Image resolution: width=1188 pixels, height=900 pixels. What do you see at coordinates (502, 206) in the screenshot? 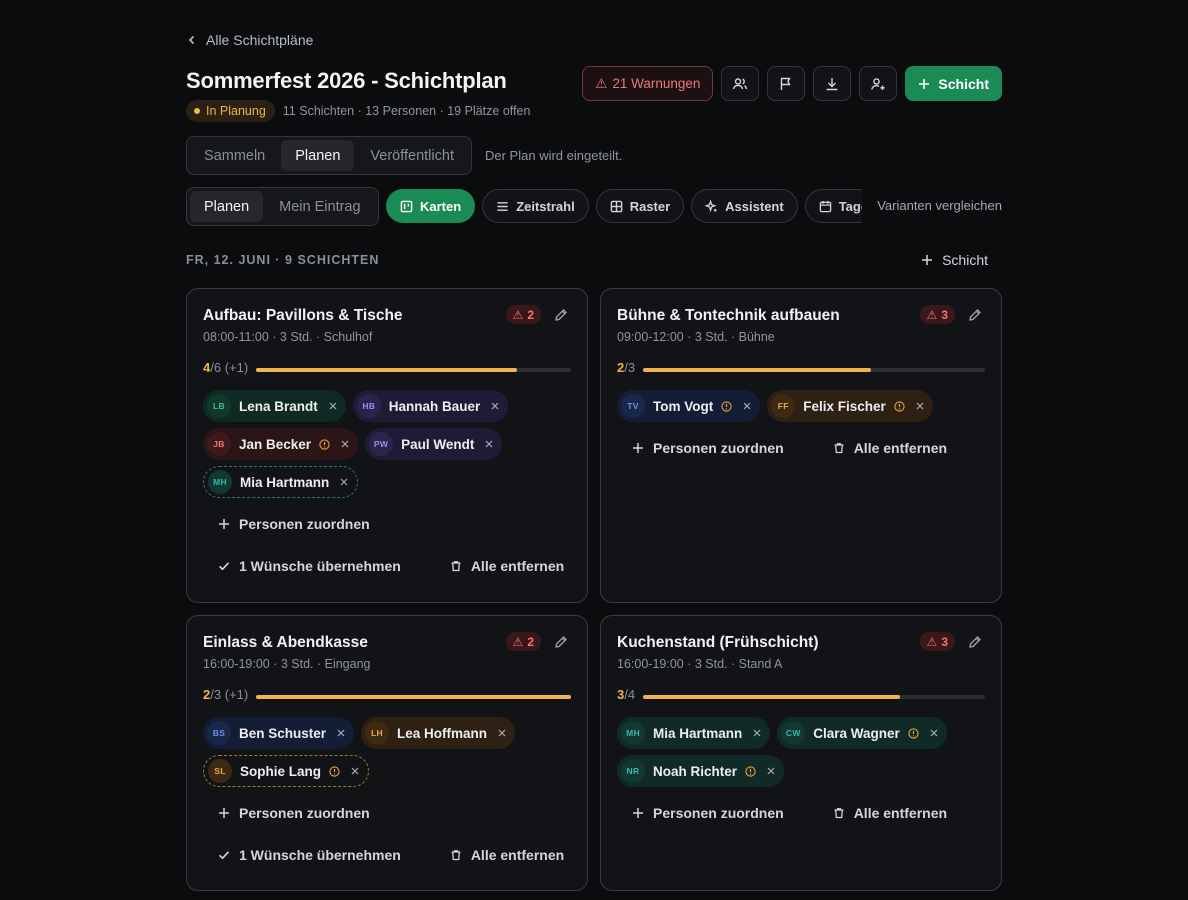
I see `lines-icon` at bounding box center [502, 206].